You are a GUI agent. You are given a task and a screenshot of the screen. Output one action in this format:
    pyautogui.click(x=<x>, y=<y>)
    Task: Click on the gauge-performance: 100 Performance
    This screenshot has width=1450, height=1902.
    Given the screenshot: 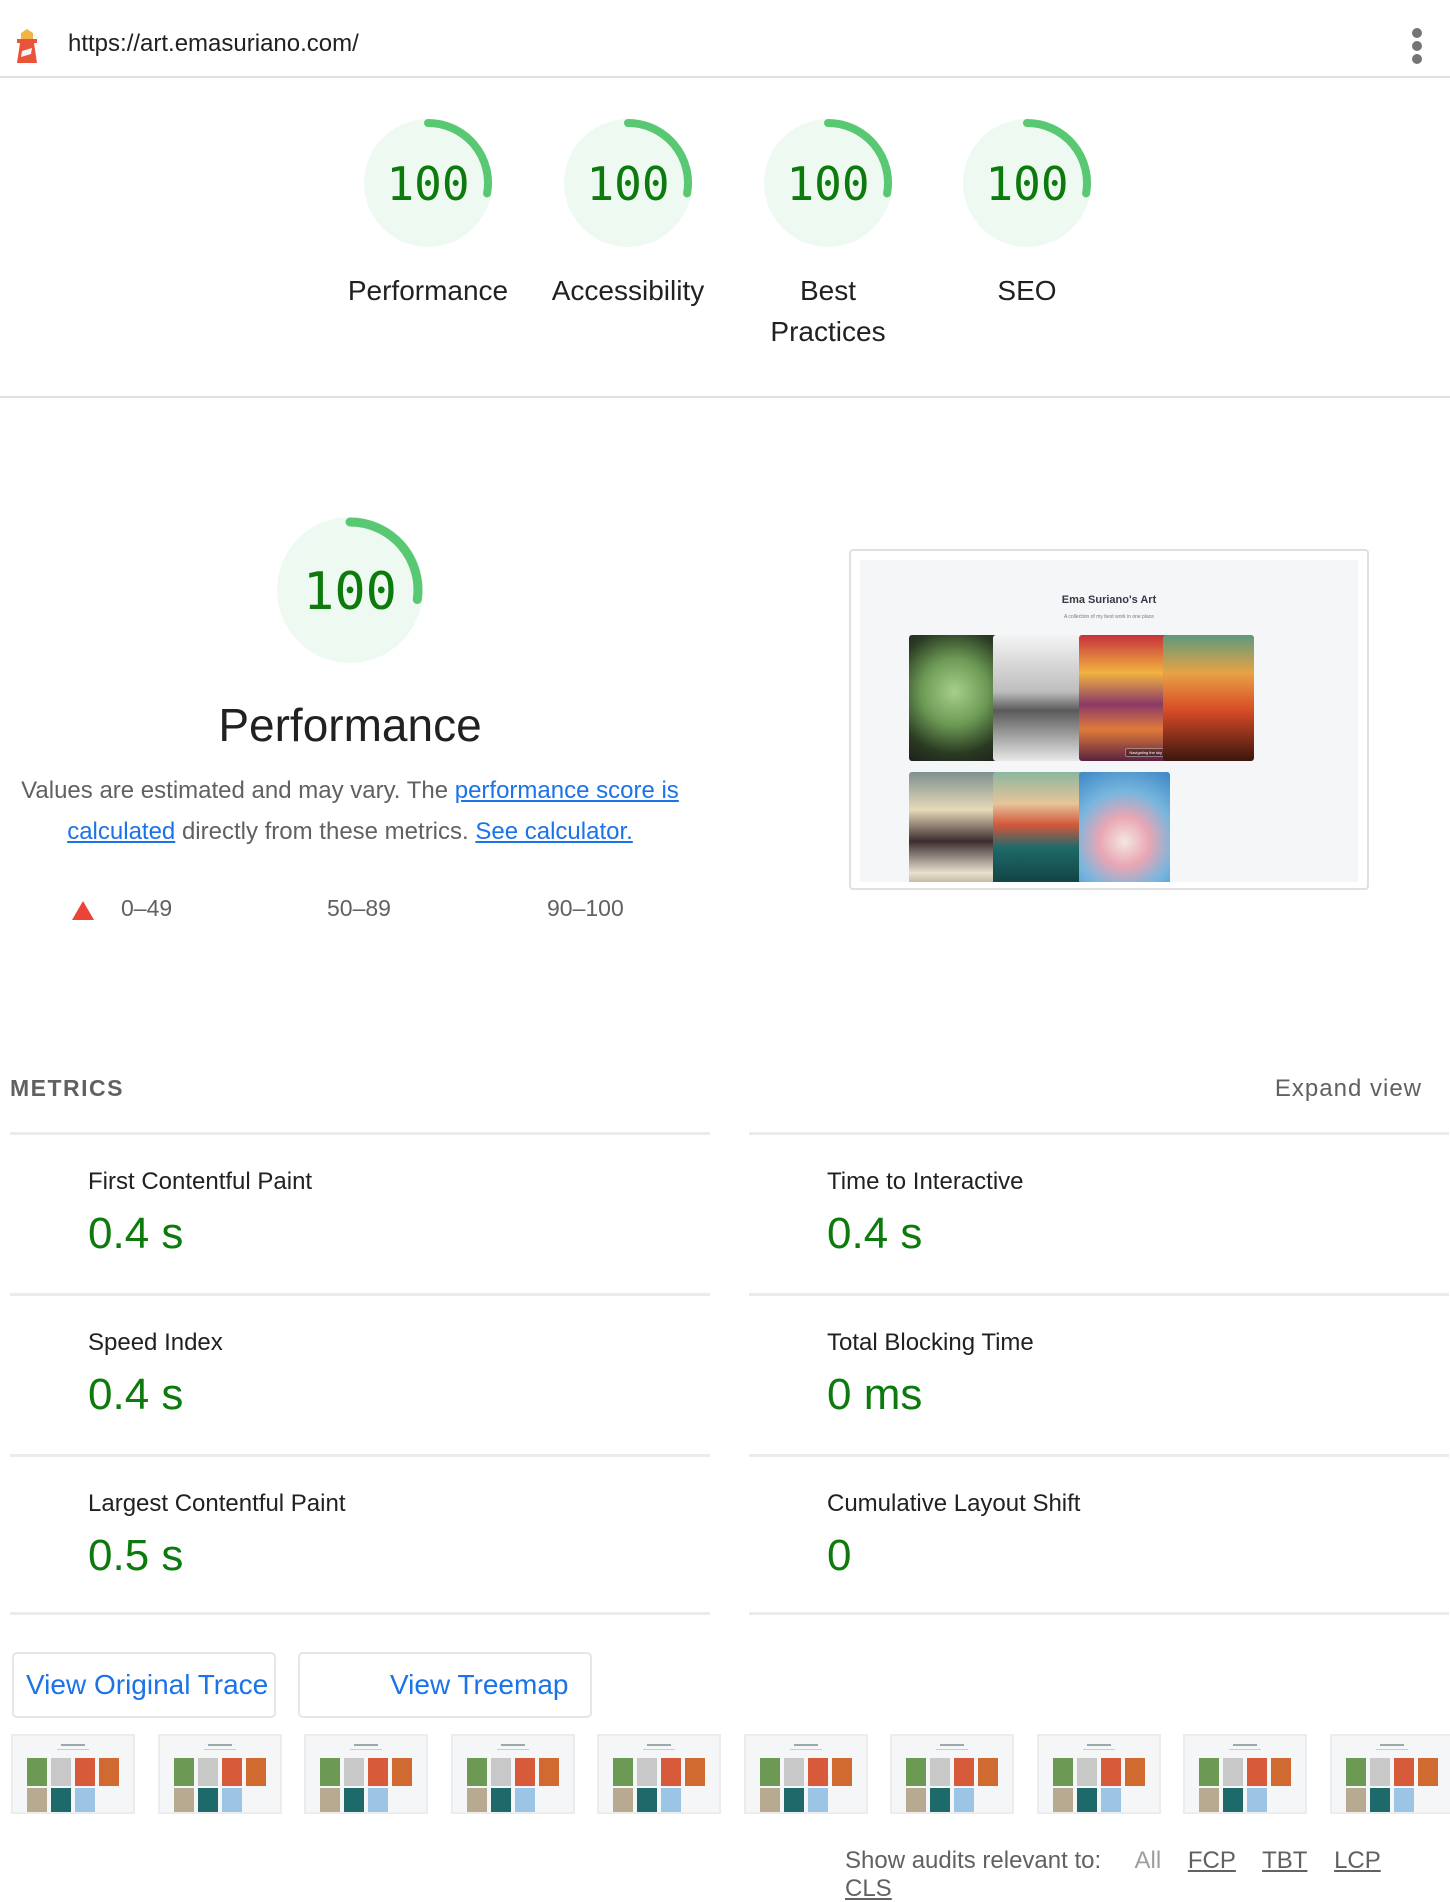 What is the action you would take?
    pyautogui.click(x=428, y=210)
    